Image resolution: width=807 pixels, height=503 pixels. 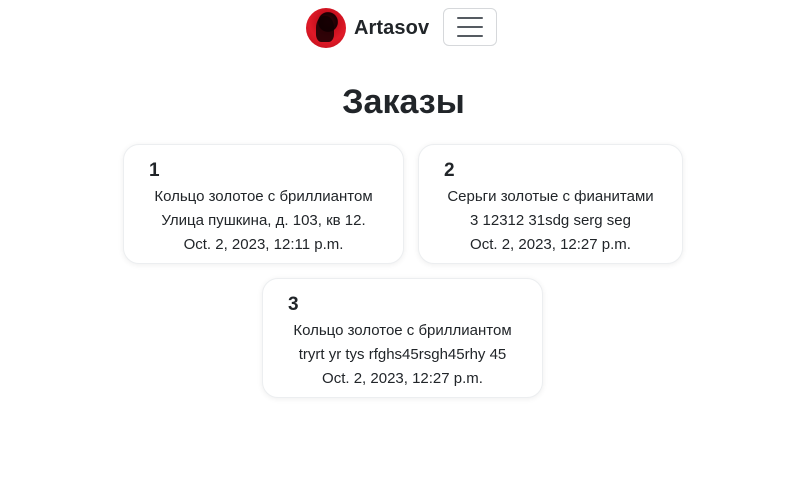 I want to click on order-date: Oct. 2, 2023, 12:11 p.m., so click(x=263, y=244).